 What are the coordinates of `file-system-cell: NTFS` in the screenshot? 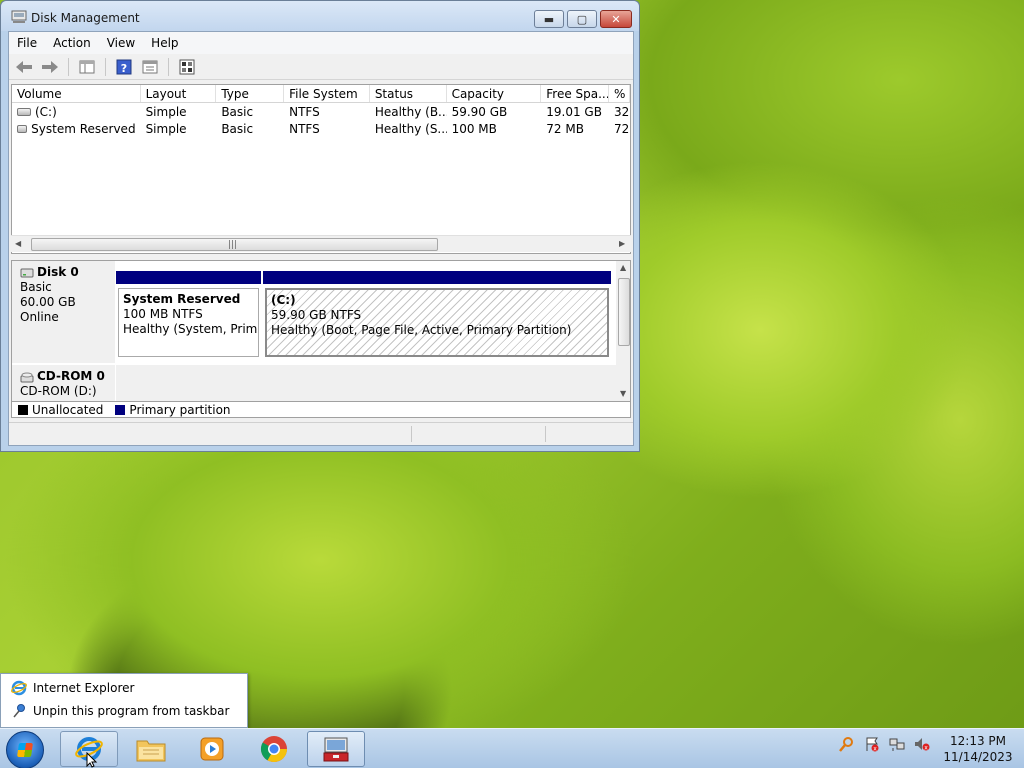 It's located at (304, 111).